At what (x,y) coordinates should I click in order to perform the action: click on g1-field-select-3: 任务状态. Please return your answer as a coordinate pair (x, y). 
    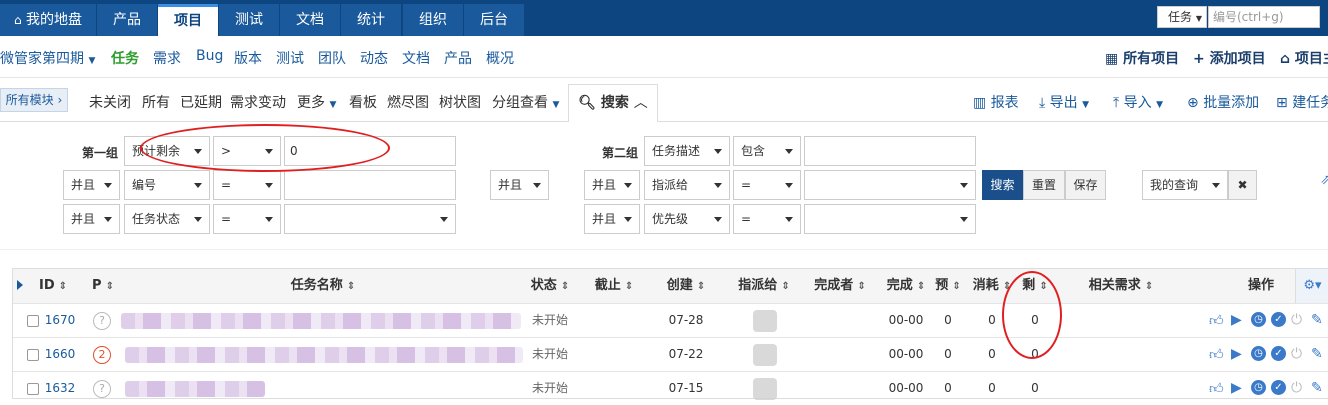
    Looking at the image, I should click on (167, 219).